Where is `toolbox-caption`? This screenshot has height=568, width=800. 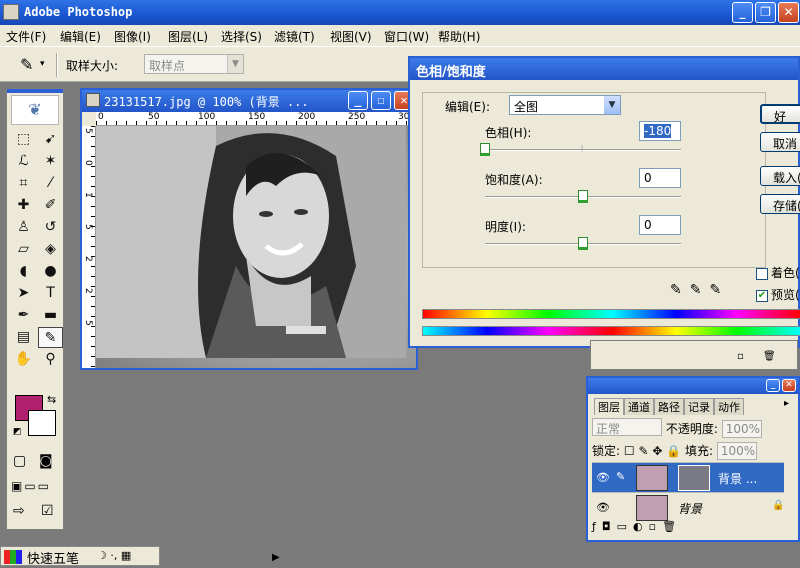
toolbox-caption is located at coordinates (35, 91).